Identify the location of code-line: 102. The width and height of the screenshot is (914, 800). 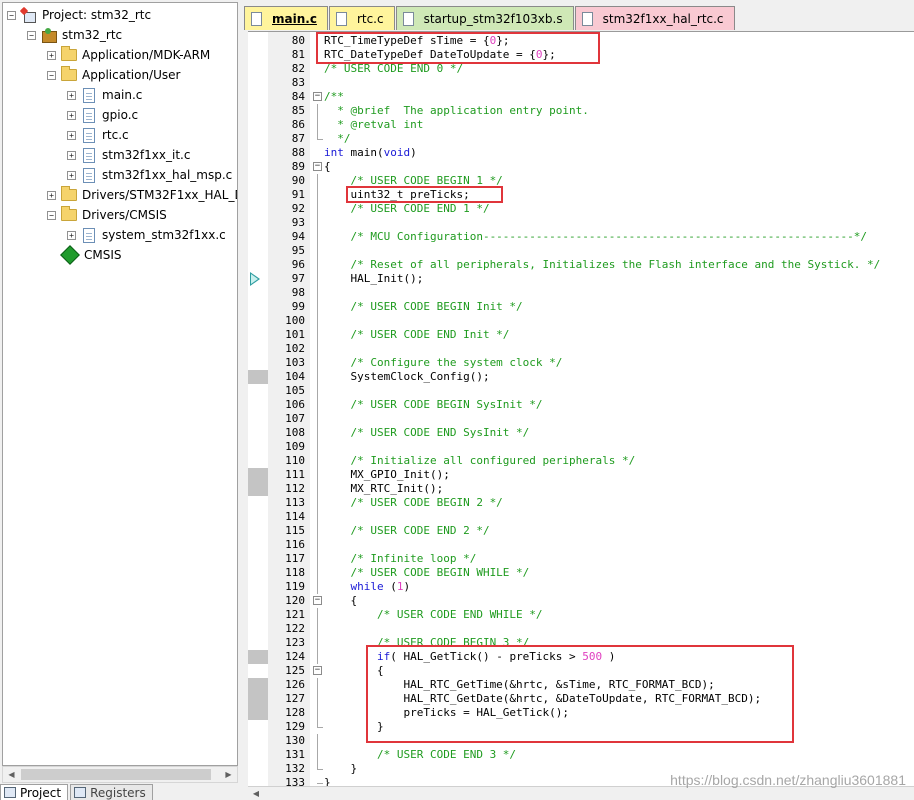
(581, 349).